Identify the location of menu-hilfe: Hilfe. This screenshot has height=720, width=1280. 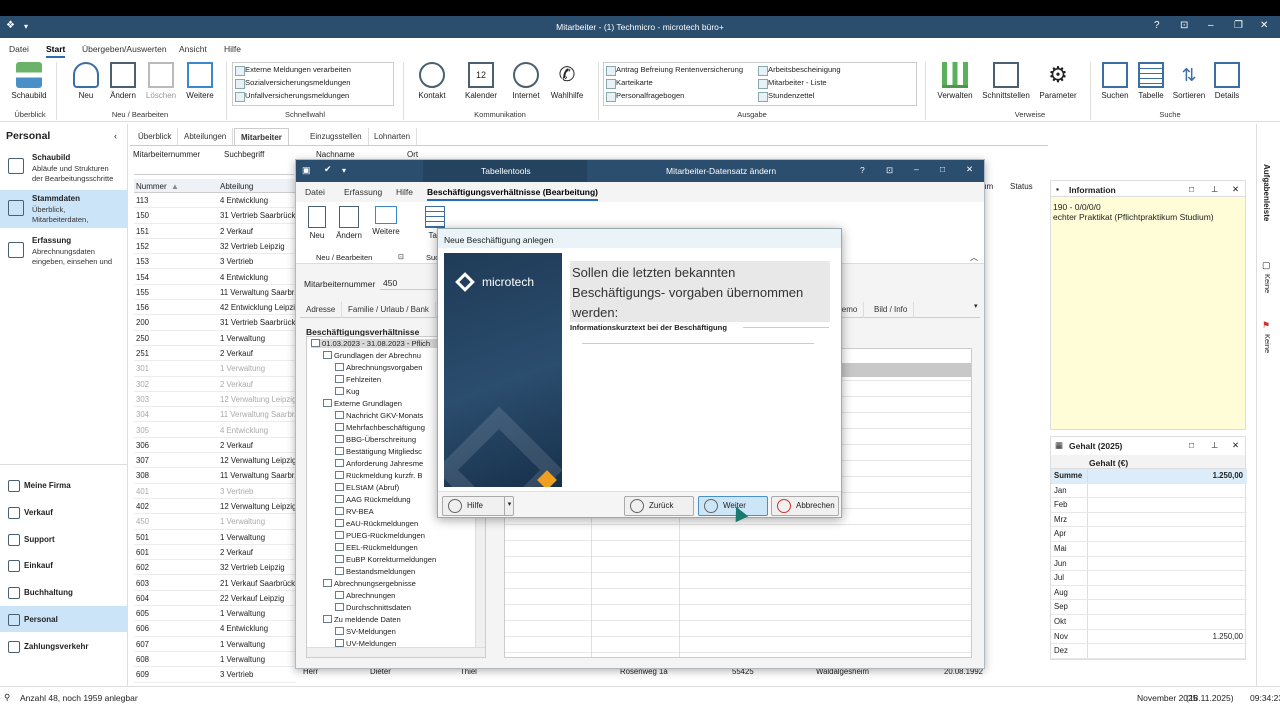
(232, 49).